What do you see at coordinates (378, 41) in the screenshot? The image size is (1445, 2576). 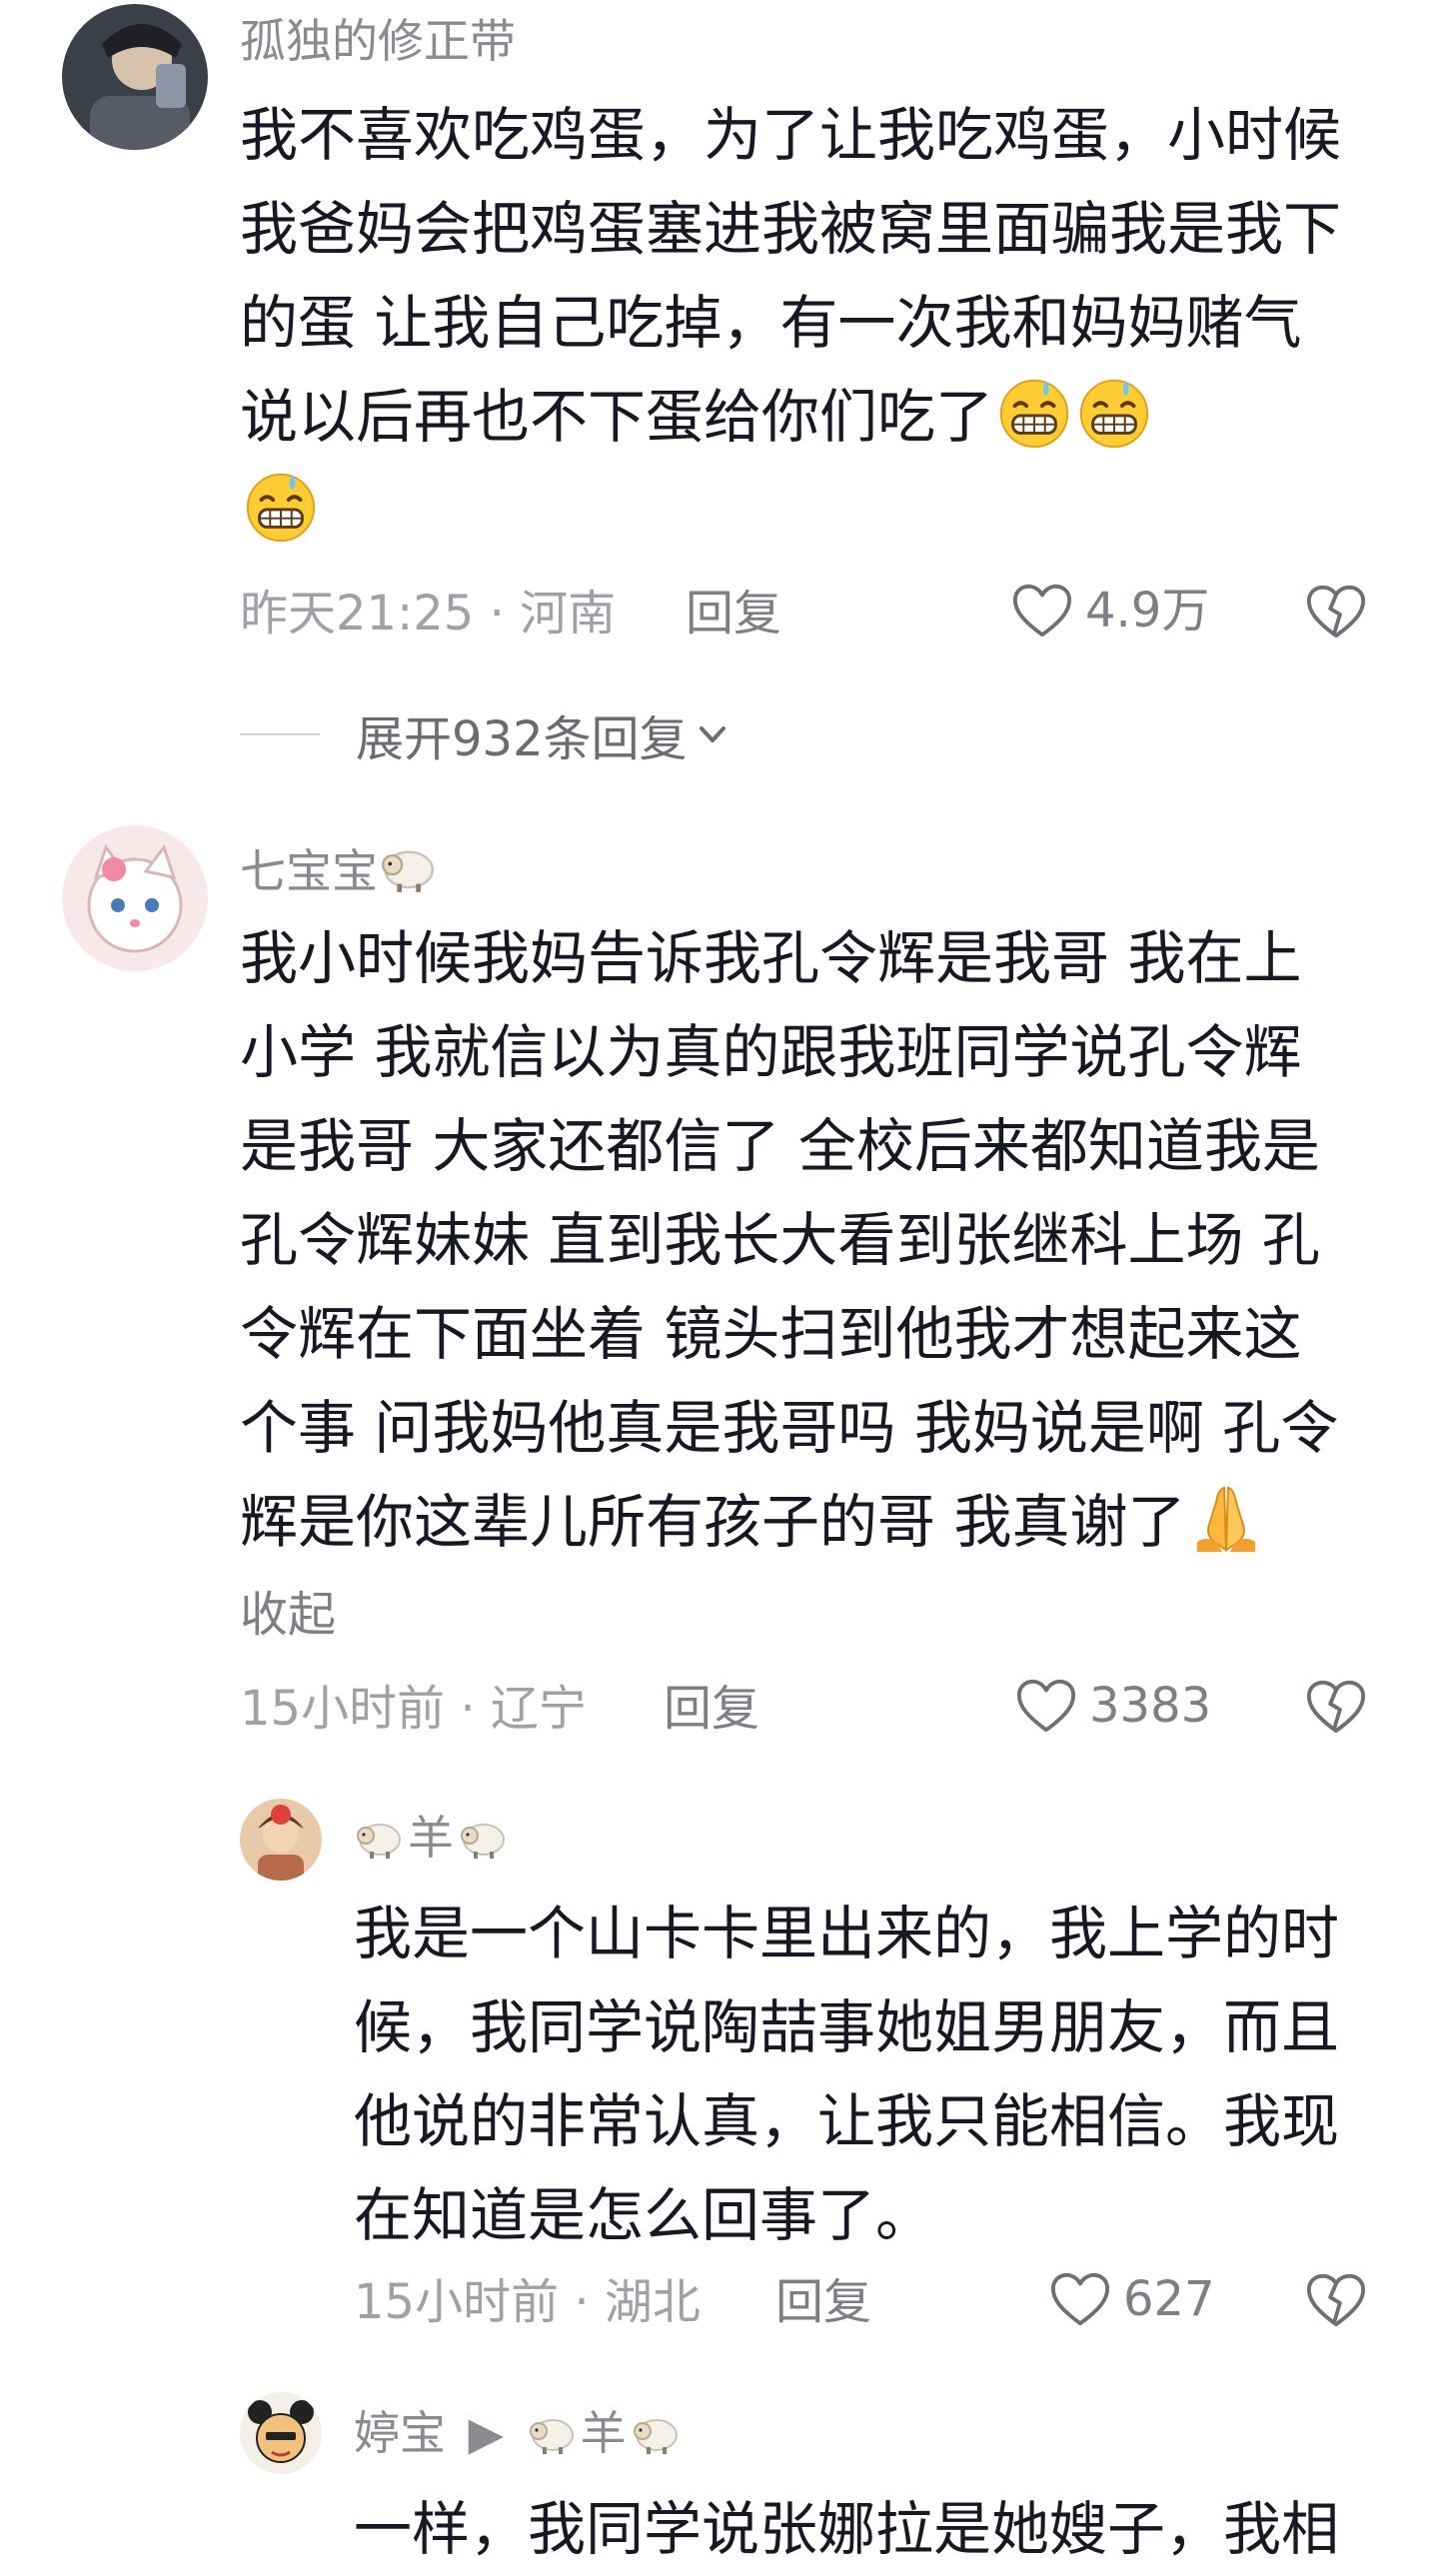 I see `username: 孤独的修正带` at bounding box center [378, 41].